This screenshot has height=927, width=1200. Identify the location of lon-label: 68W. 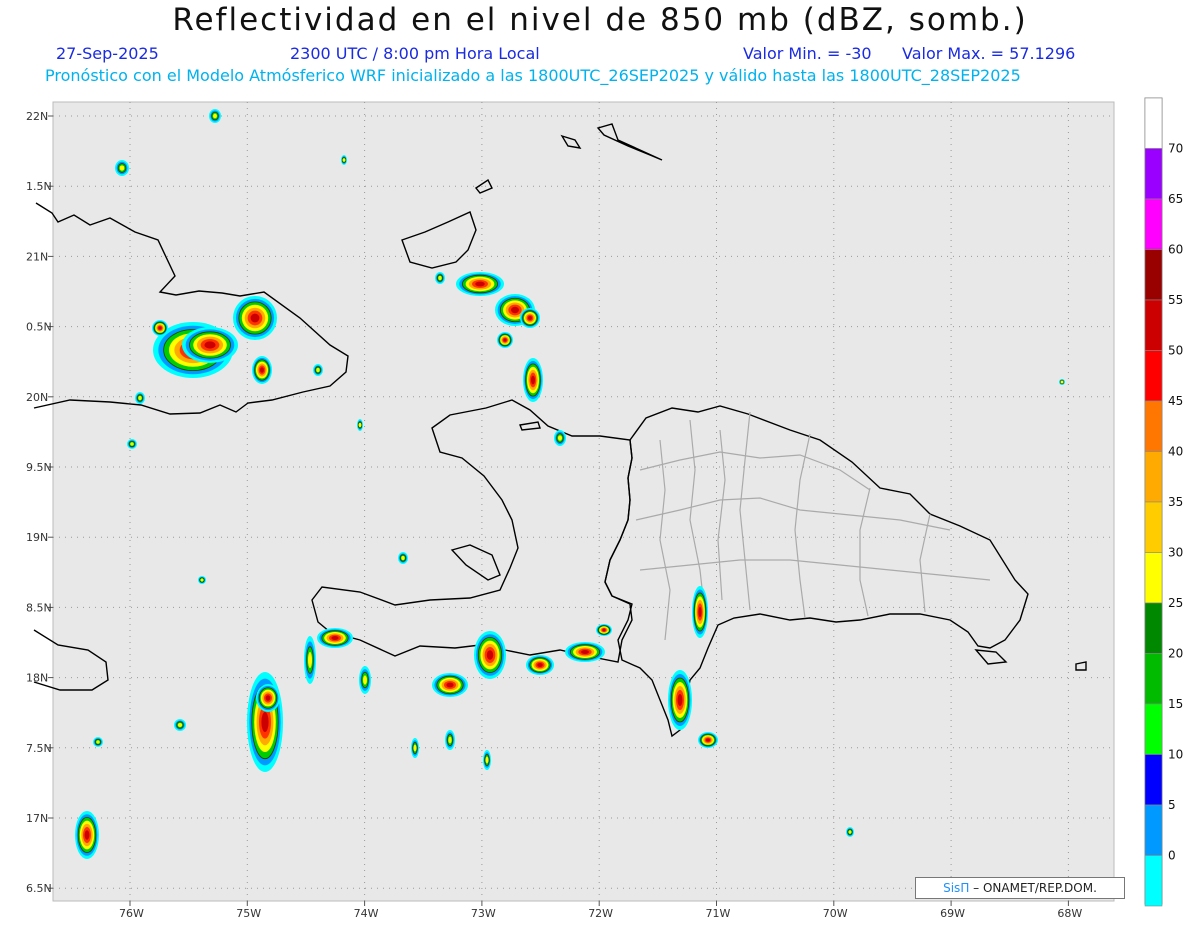
(1069, 913).